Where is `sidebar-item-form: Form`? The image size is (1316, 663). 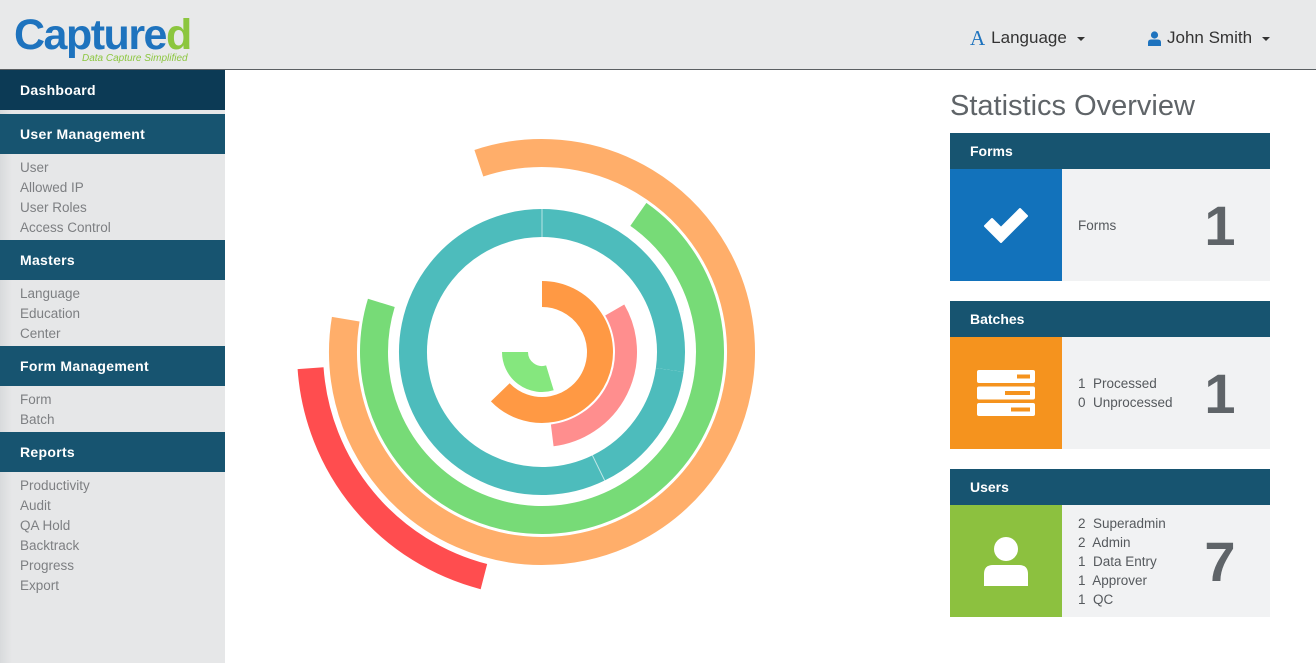 sidebar-item-form: Form is located at coordinates (112, 400).